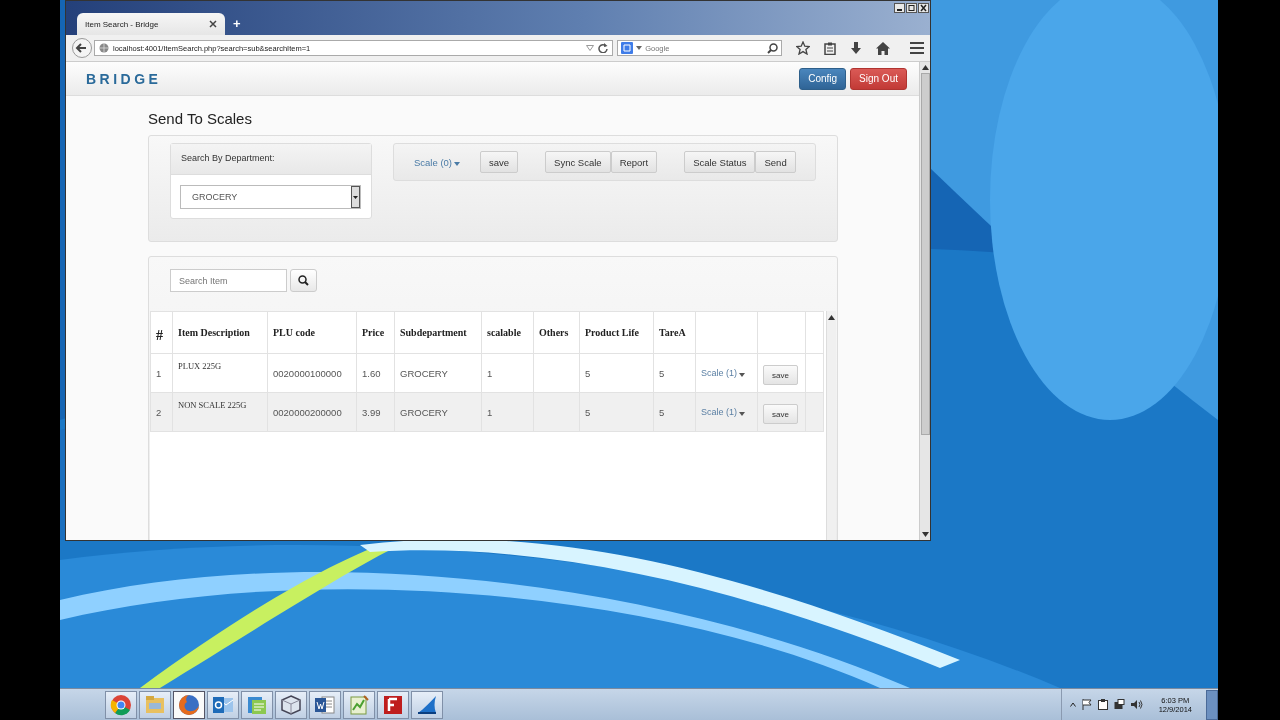 The height and width of the screenshot is (720, 1280). Describe the element at coordinates (578, 162) in the screenshot. I see `toolbar-button: Sync Scale` at that location.